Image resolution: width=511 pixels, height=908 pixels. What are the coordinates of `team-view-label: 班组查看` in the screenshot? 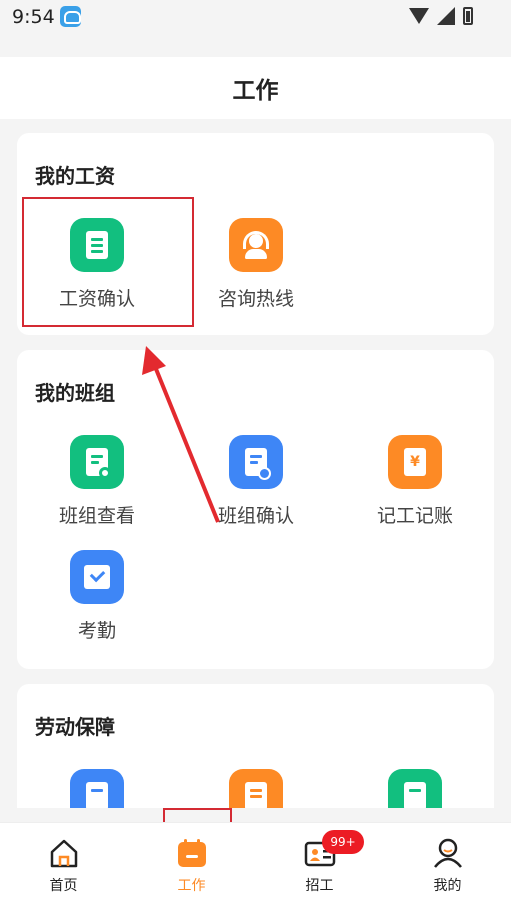 It's located at (96, 516).